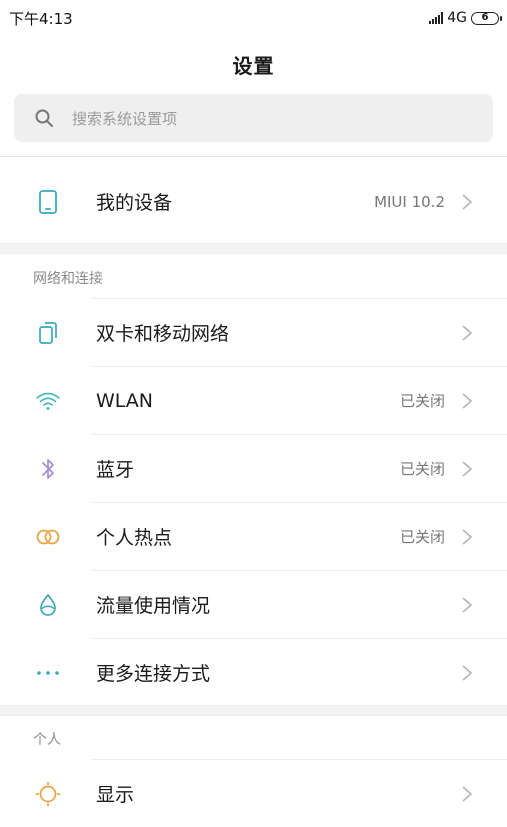 This screenshot has width=507, height=827. Describe the element at coordinates (253, 18) in the screenshot. I see `status-bar: 下午4:13 4G 6` at that location.